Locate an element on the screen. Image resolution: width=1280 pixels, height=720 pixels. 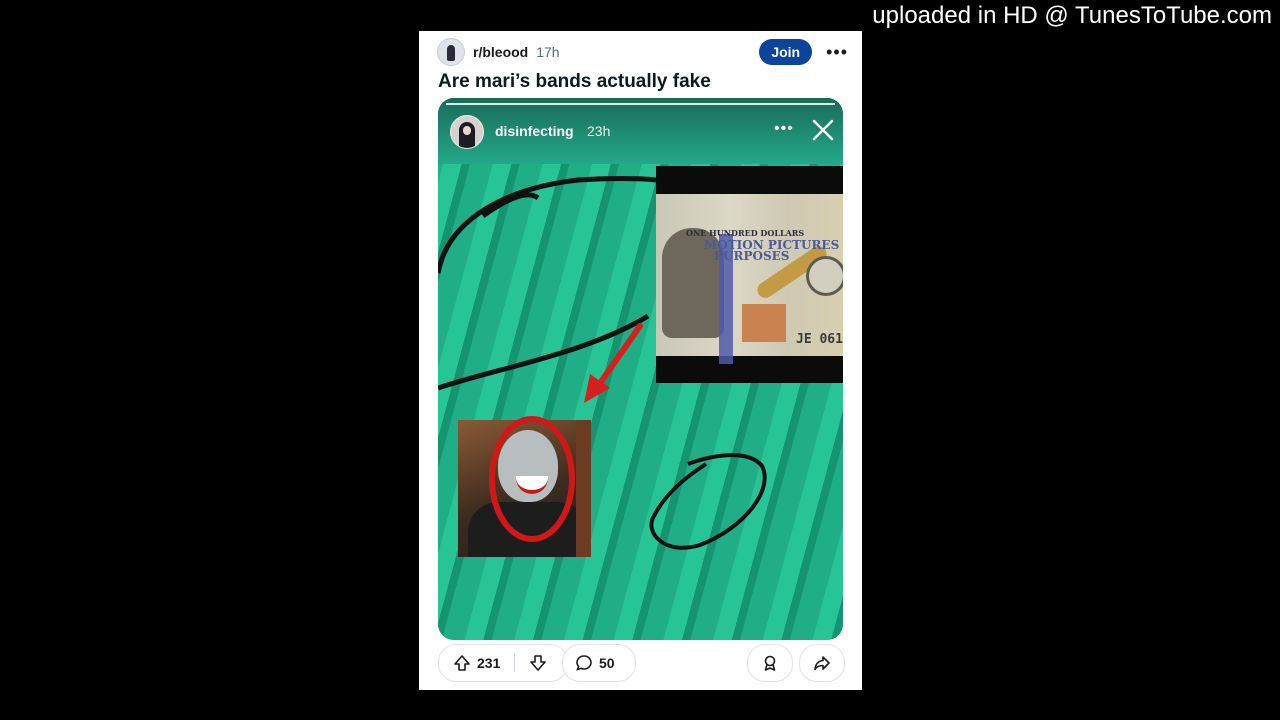
comments-button: 50 is located at coordinates (599, 663).